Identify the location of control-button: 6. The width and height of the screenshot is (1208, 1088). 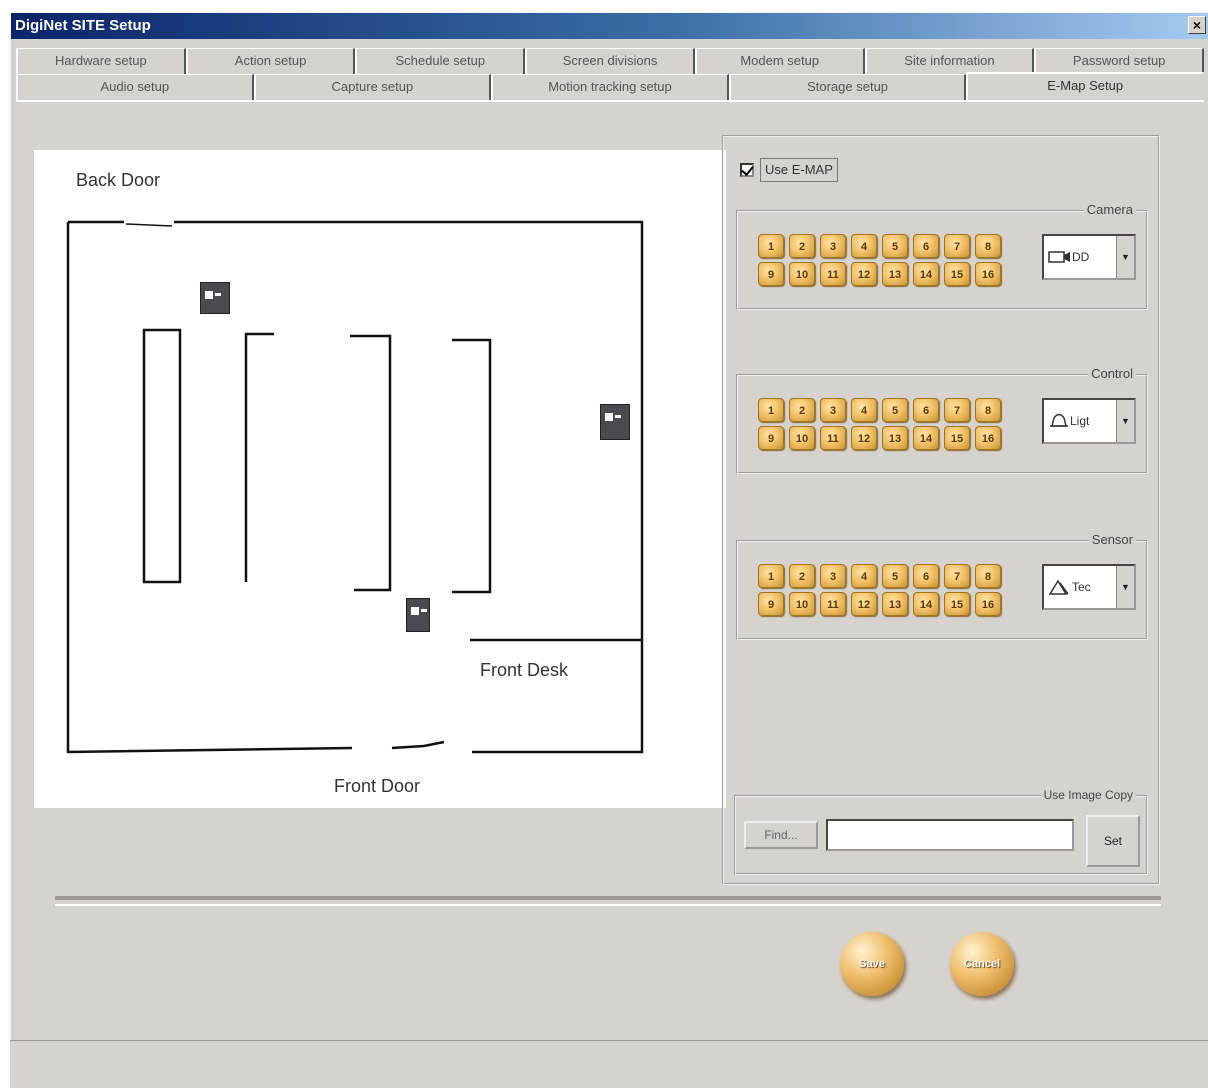
(926, 410).